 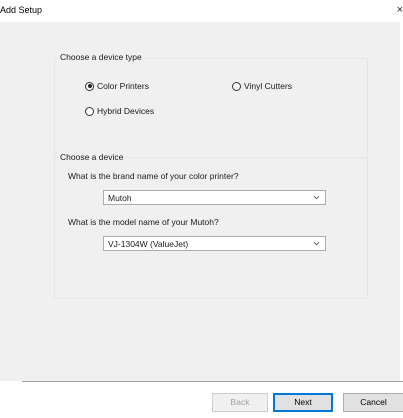 What do you see at coordinates (148, 244) in the screenshot?
I see `model-dropdown-value: VJ-1304W (ValueJet)` at bounding box center [148, 244].